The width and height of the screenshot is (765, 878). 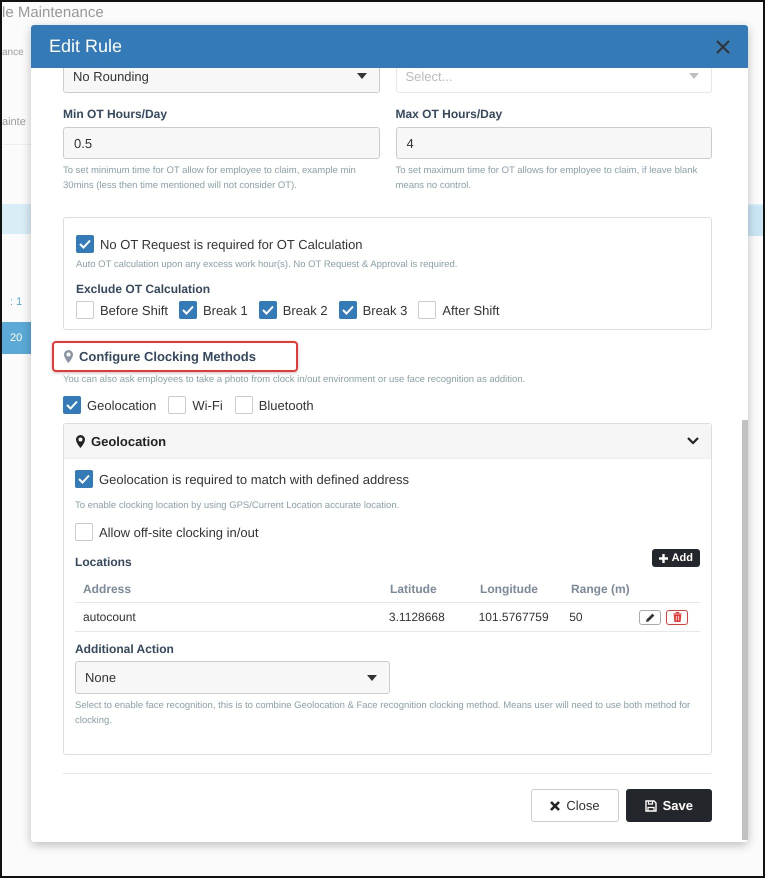 What do you see at coordinates (134, 310) in the screenshot?
I see `checkbox-label: Before Shift` at bounding box center [134, 310].